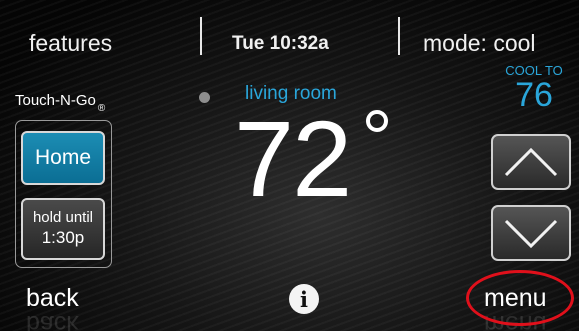 The height and width of the screenshot is (331, 579). I want to click on current-temperature: 72, so click(293, 158).